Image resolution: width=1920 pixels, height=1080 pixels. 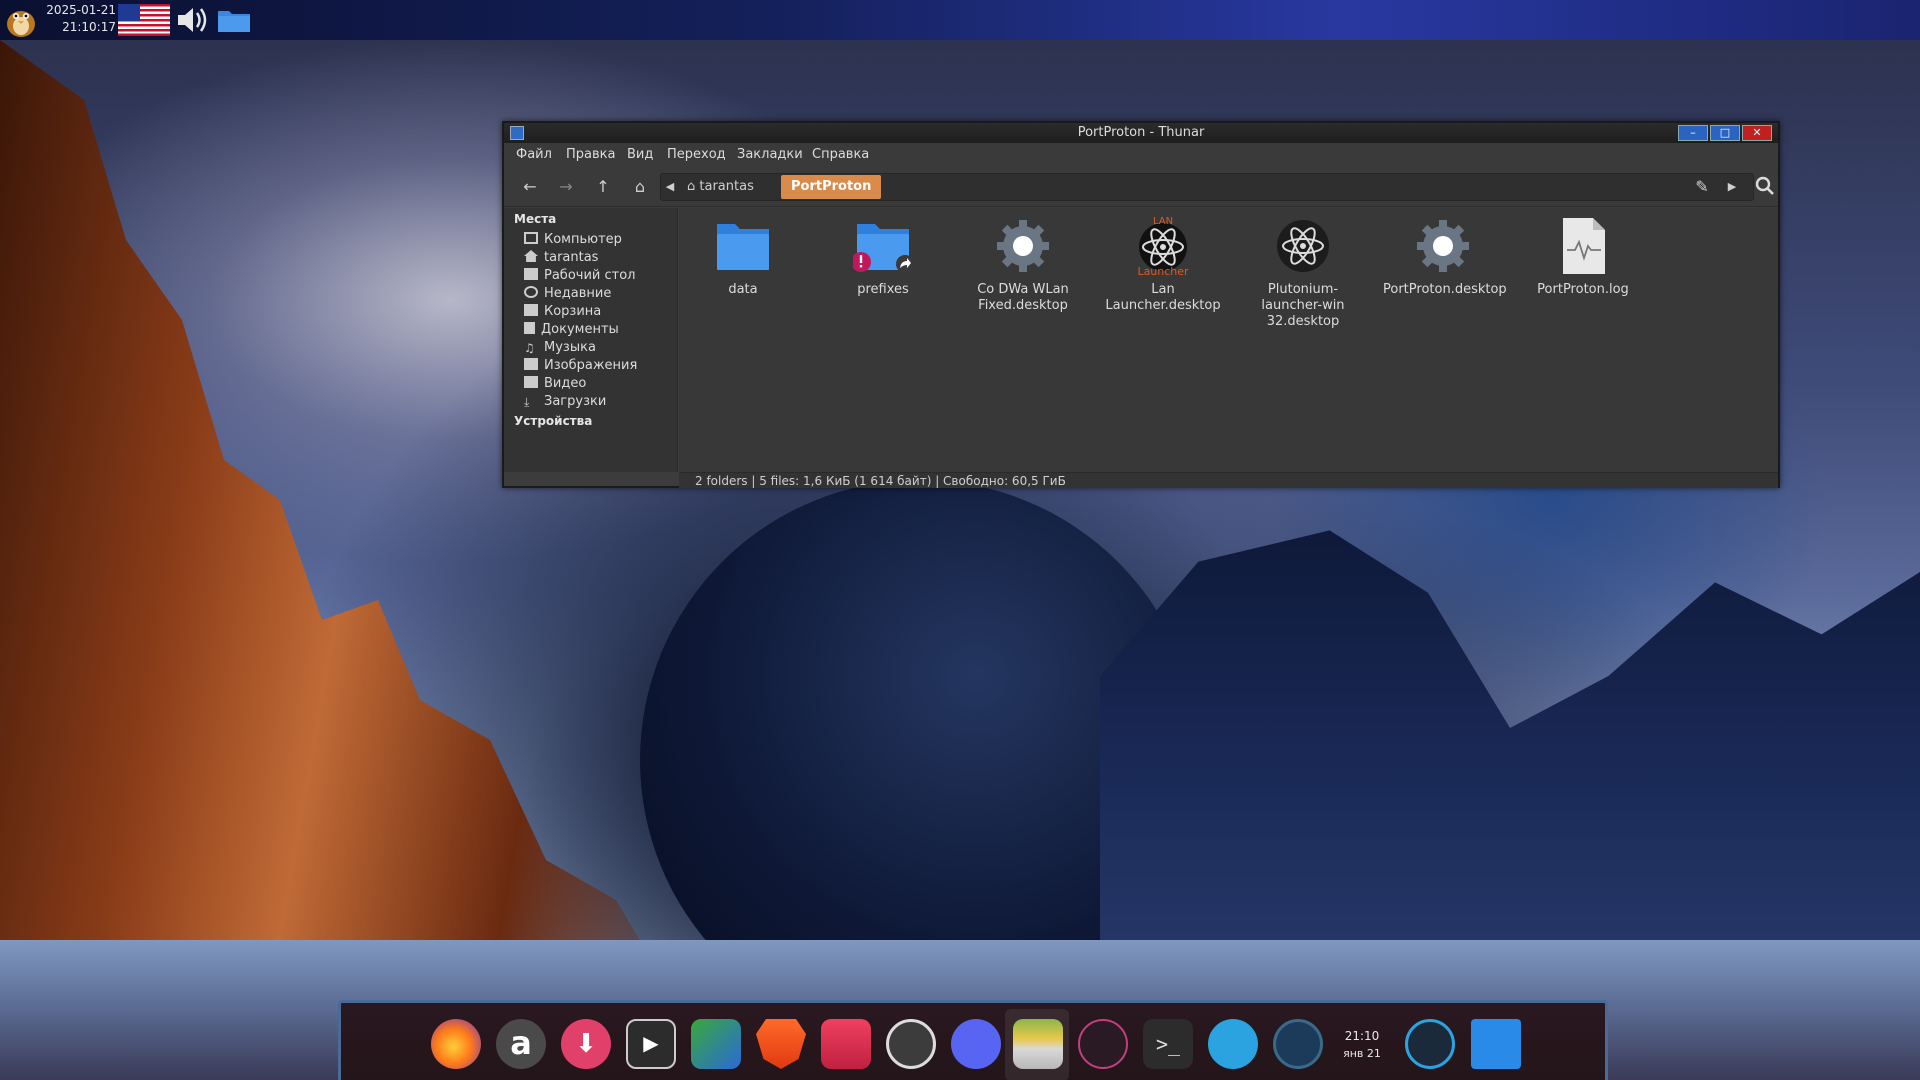 I want to click on us-flag-icon, so click(x=144, y=20).